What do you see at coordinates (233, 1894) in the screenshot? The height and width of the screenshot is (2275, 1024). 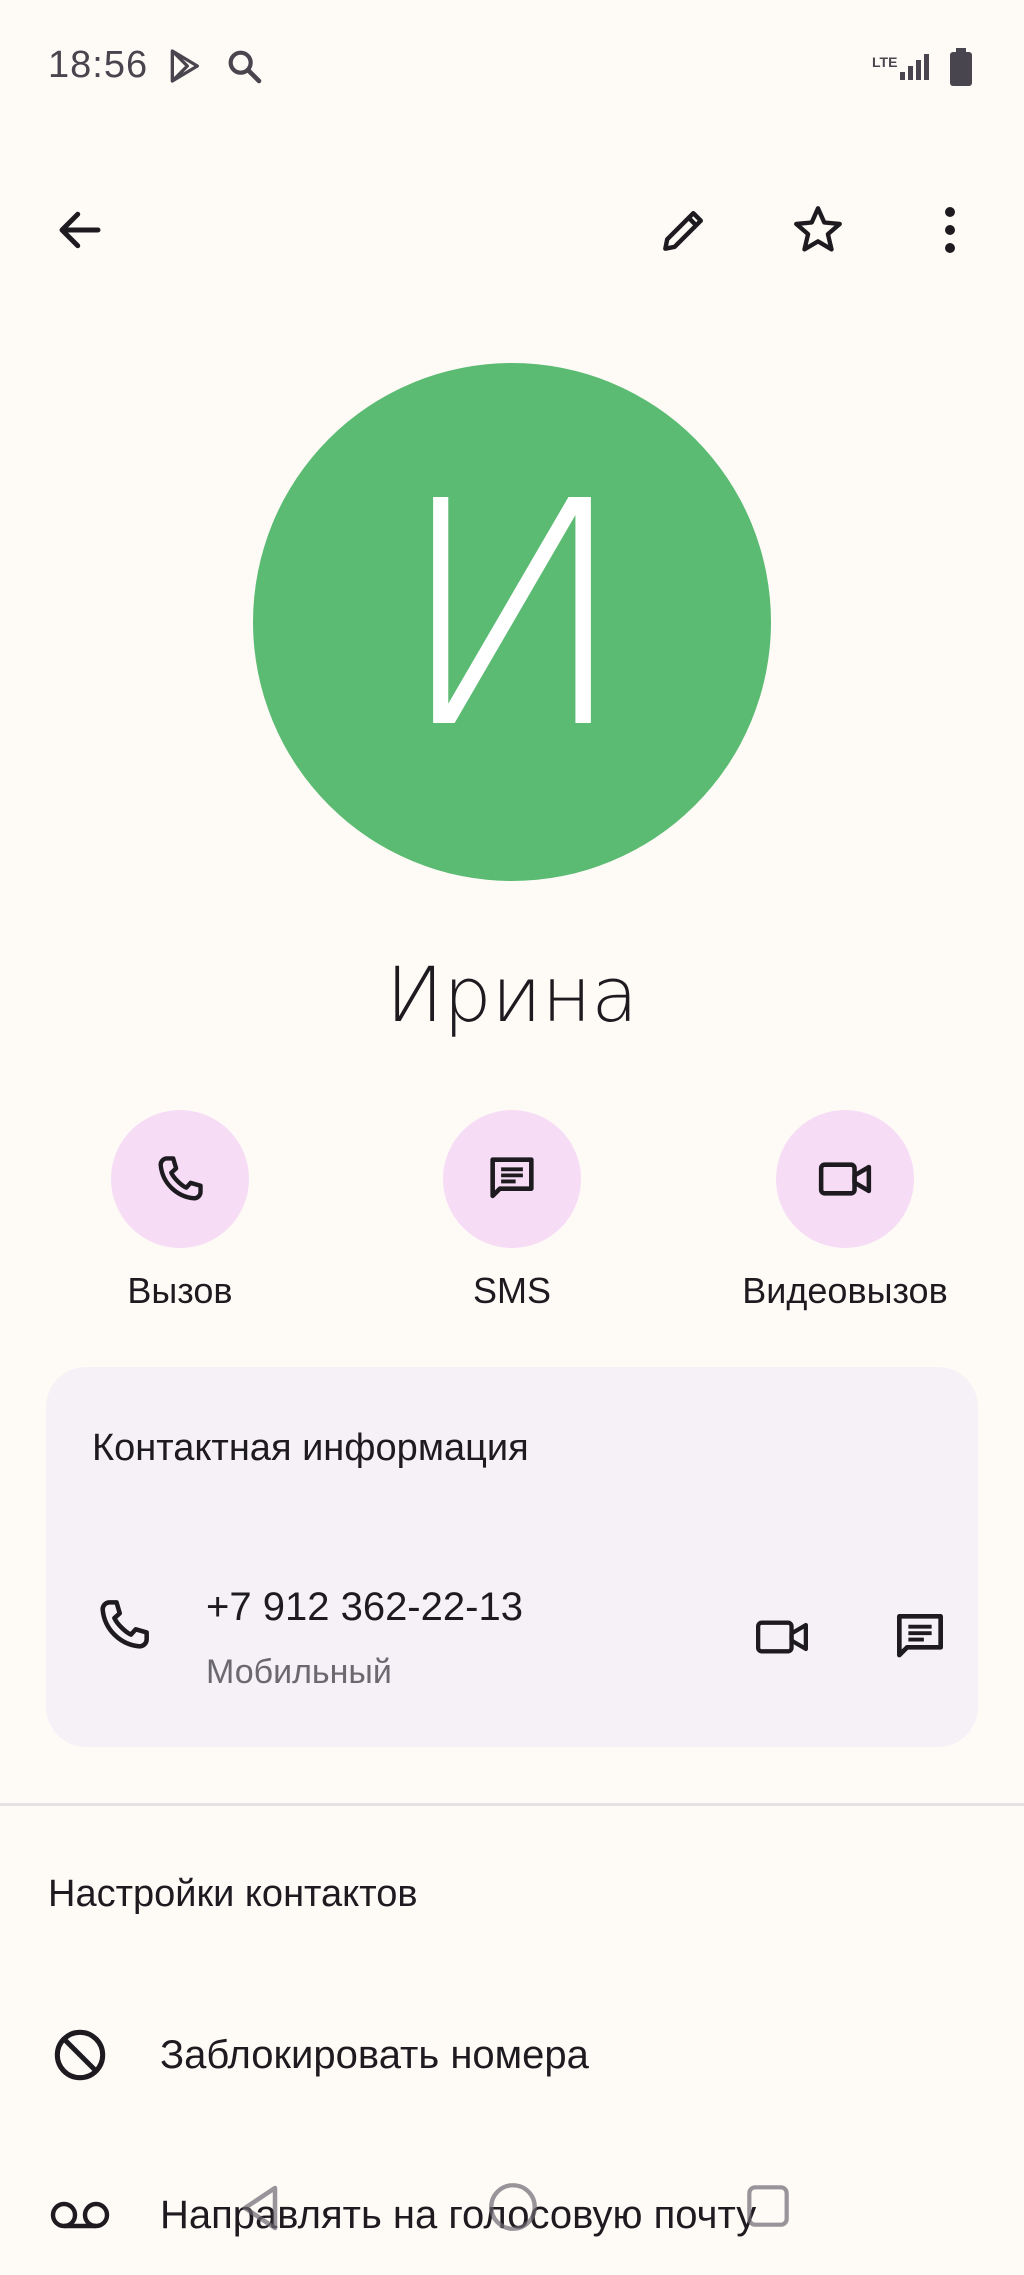 I see `contact-settings-title: Настройки контактов` at bounding box center [233, 1894].